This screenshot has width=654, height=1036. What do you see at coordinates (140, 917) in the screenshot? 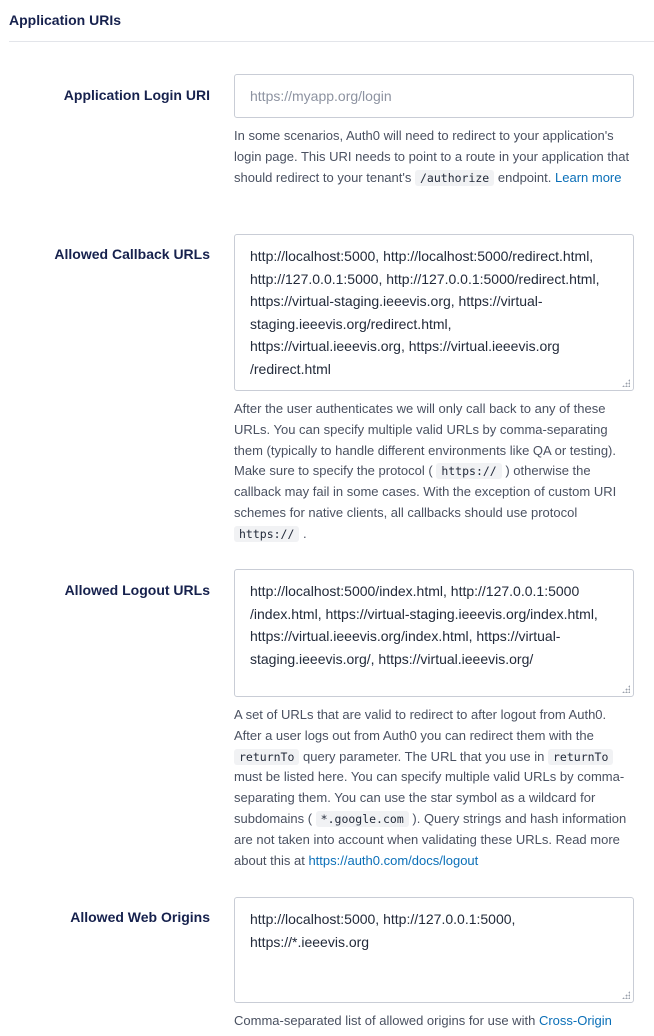
I see `web-origins-label: Allowed Web Origins` at bounding box center [140, 917].